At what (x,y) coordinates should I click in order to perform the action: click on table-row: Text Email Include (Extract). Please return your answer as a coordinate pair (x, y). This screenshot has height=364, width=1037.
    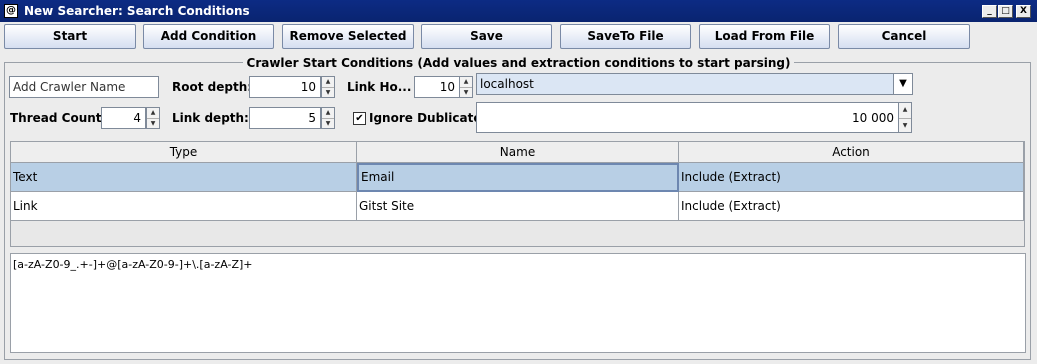
    Looking at the image, I should click on (517, 177).